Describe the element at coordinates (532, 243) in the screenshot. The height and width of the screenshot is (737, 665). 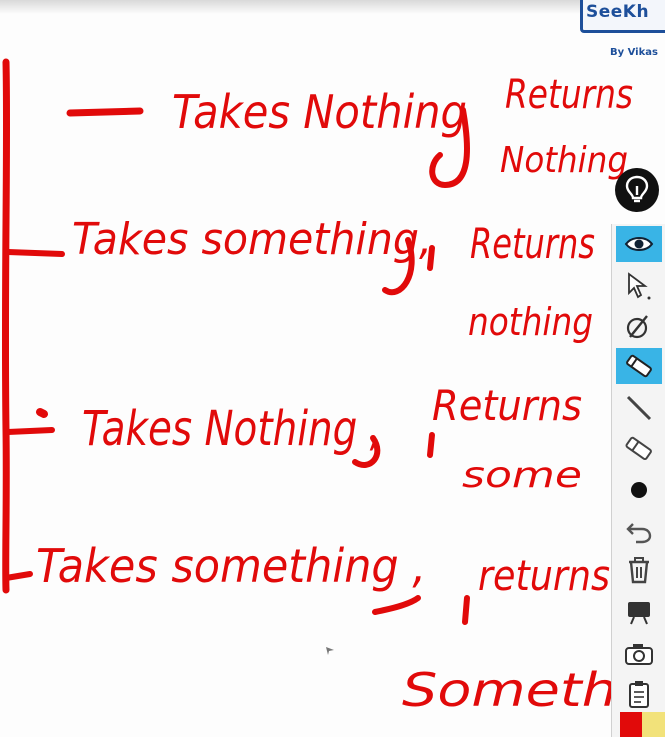
I see `line2-returns-text: Returns` at that location.